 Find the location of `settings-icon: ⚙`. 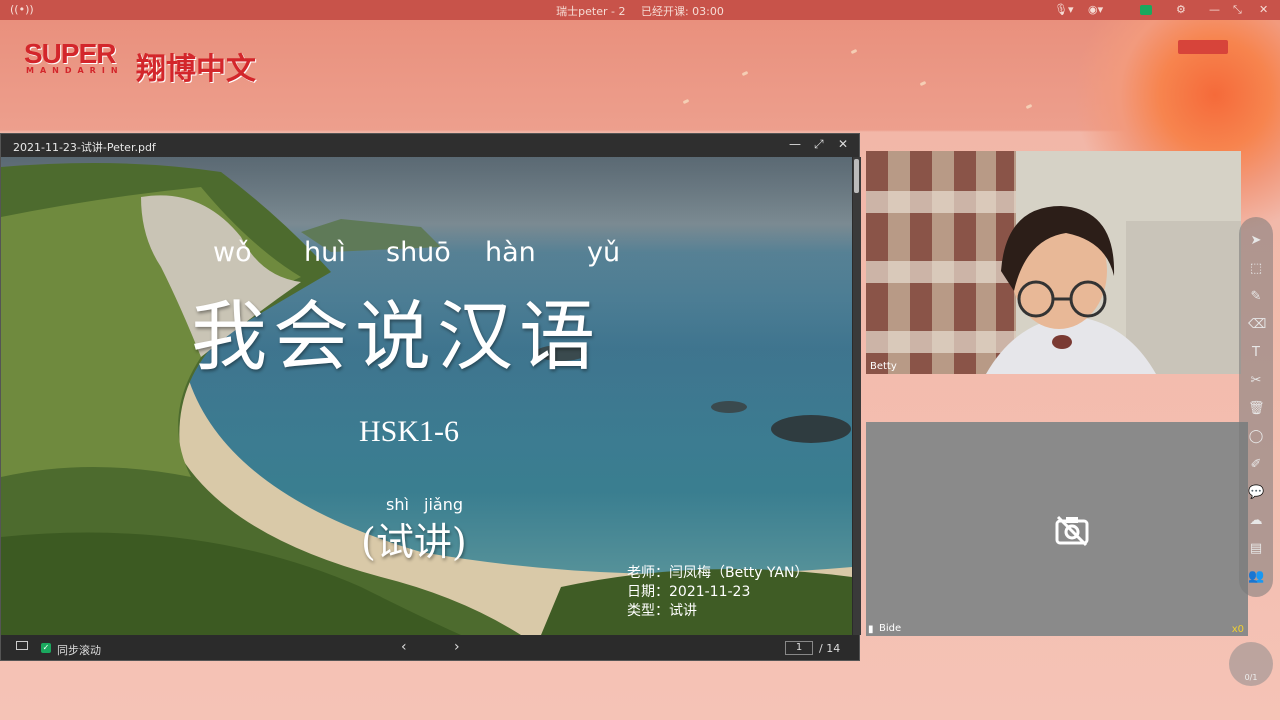

settings-icon: ⚙ is located at coordinates (1181, 9).